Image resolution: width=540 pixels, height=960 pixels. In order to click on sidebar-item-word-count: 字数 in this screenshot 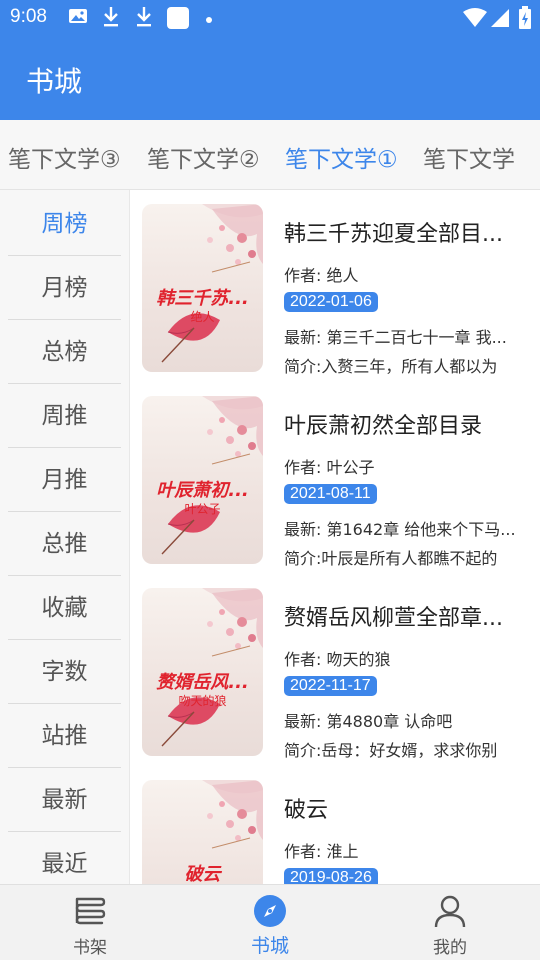, I will do `click(64, 672)`.